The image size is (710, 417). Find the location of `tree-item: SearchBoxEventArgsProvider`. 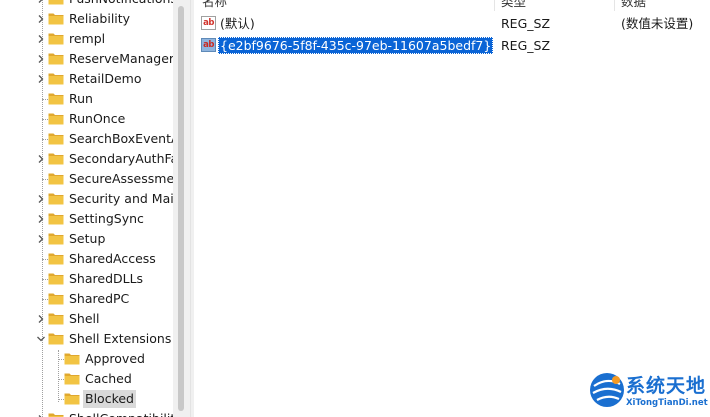

tree-item: SearchBoxEventArgsProvider is located at coordinates (86, 139).